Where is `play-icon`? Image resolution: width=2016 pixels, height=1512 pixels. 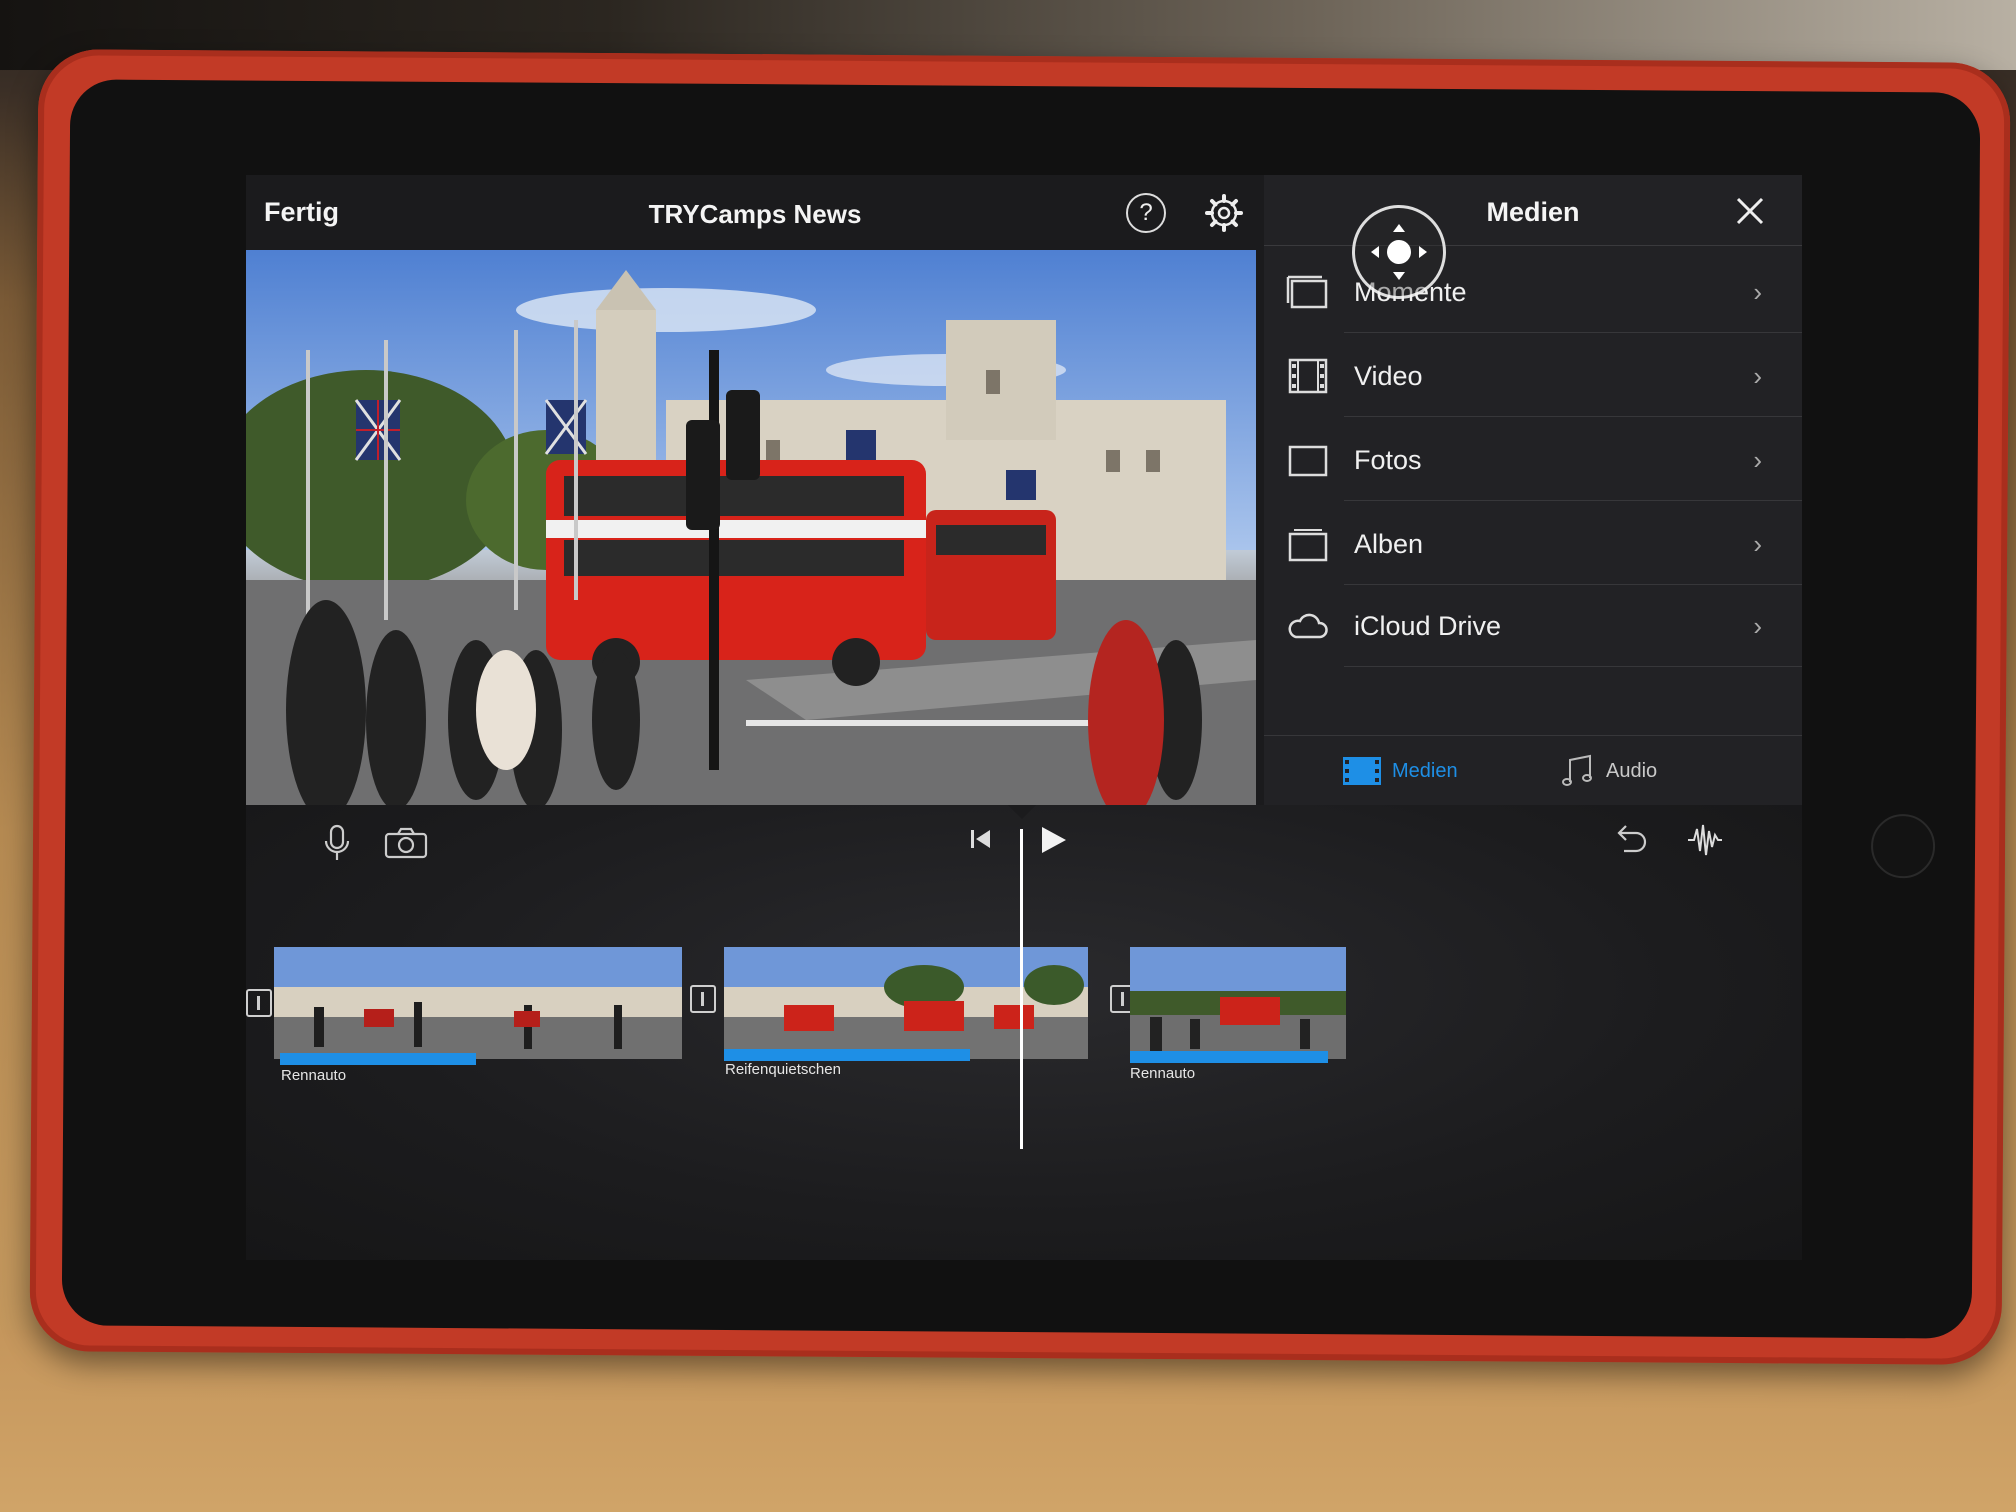
play-icon is located at coordinates (1053, 840).